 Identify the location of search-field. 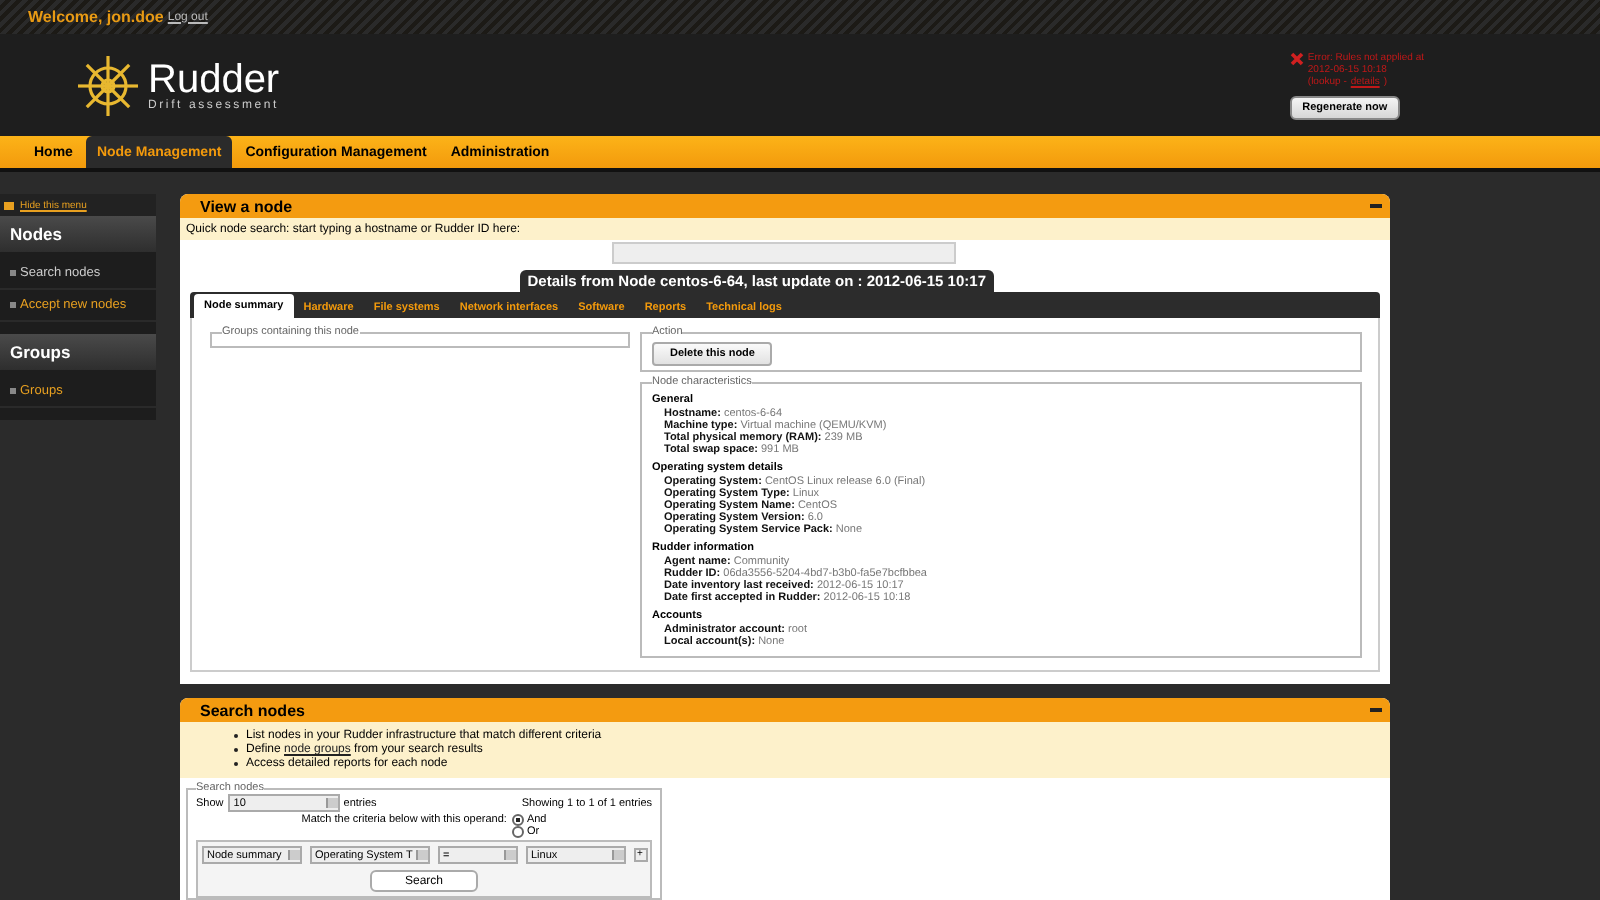
(784, 253).